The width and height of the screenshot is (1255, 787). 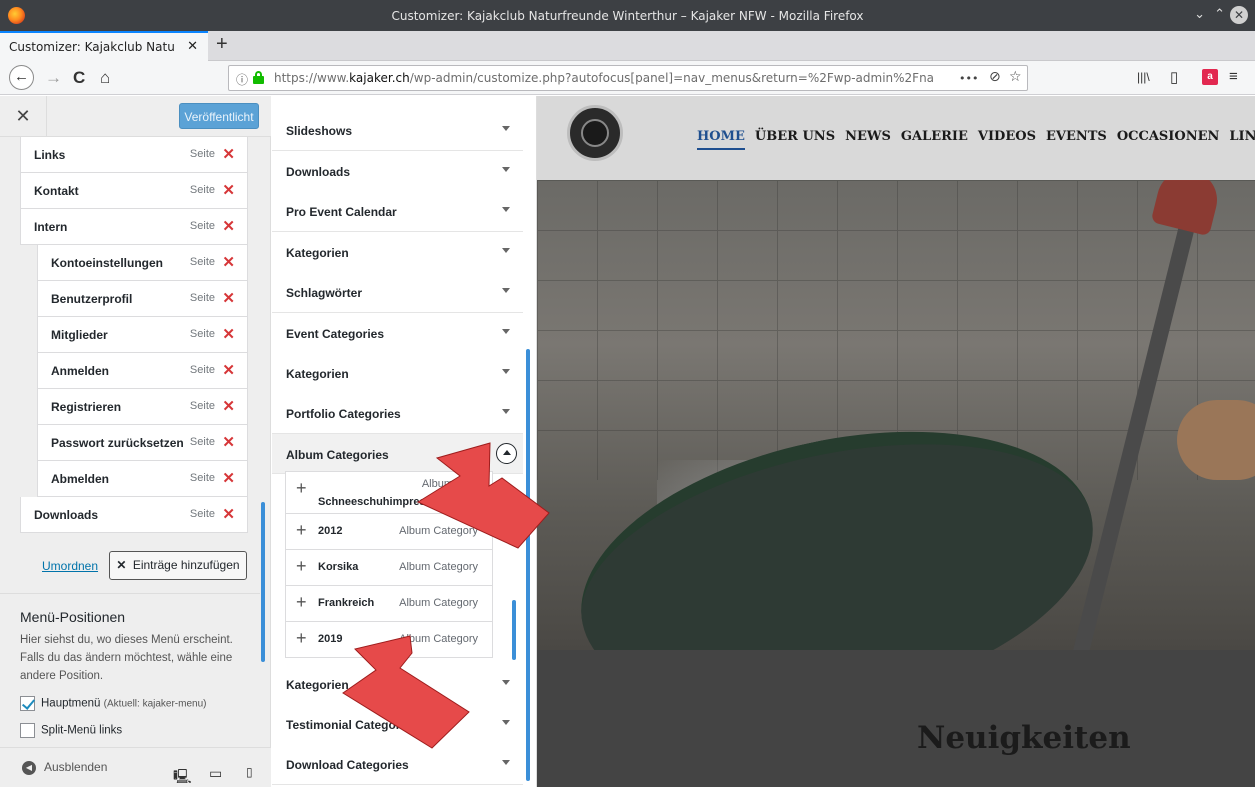 What do you see at coordinates (397, 211) in the screenshot?
I see `section-pro-event-calendar: Pro Event Calendar` at bounding box center [397, 211].